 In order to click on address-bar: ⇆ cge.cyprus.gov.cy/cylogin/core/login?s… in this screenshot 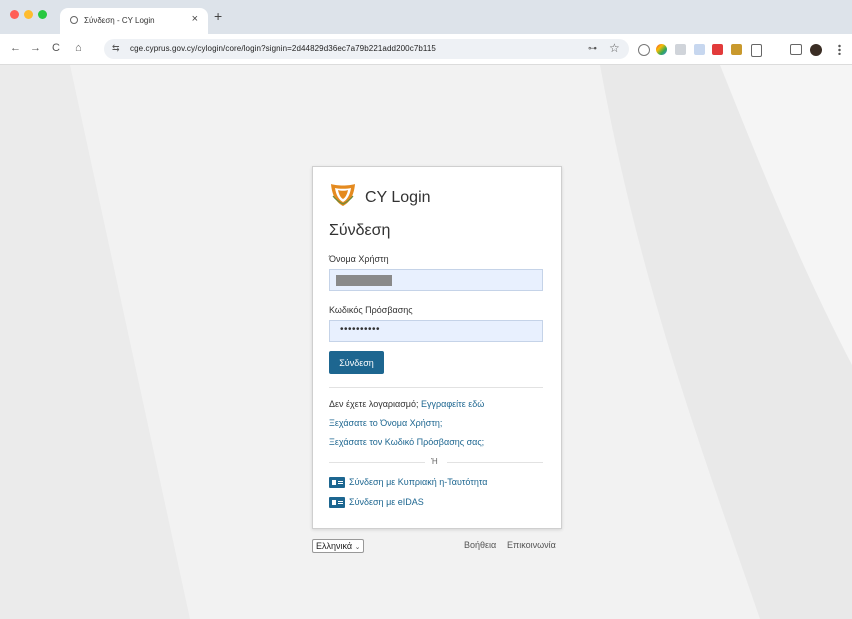, I will do `click(366, 49)`.